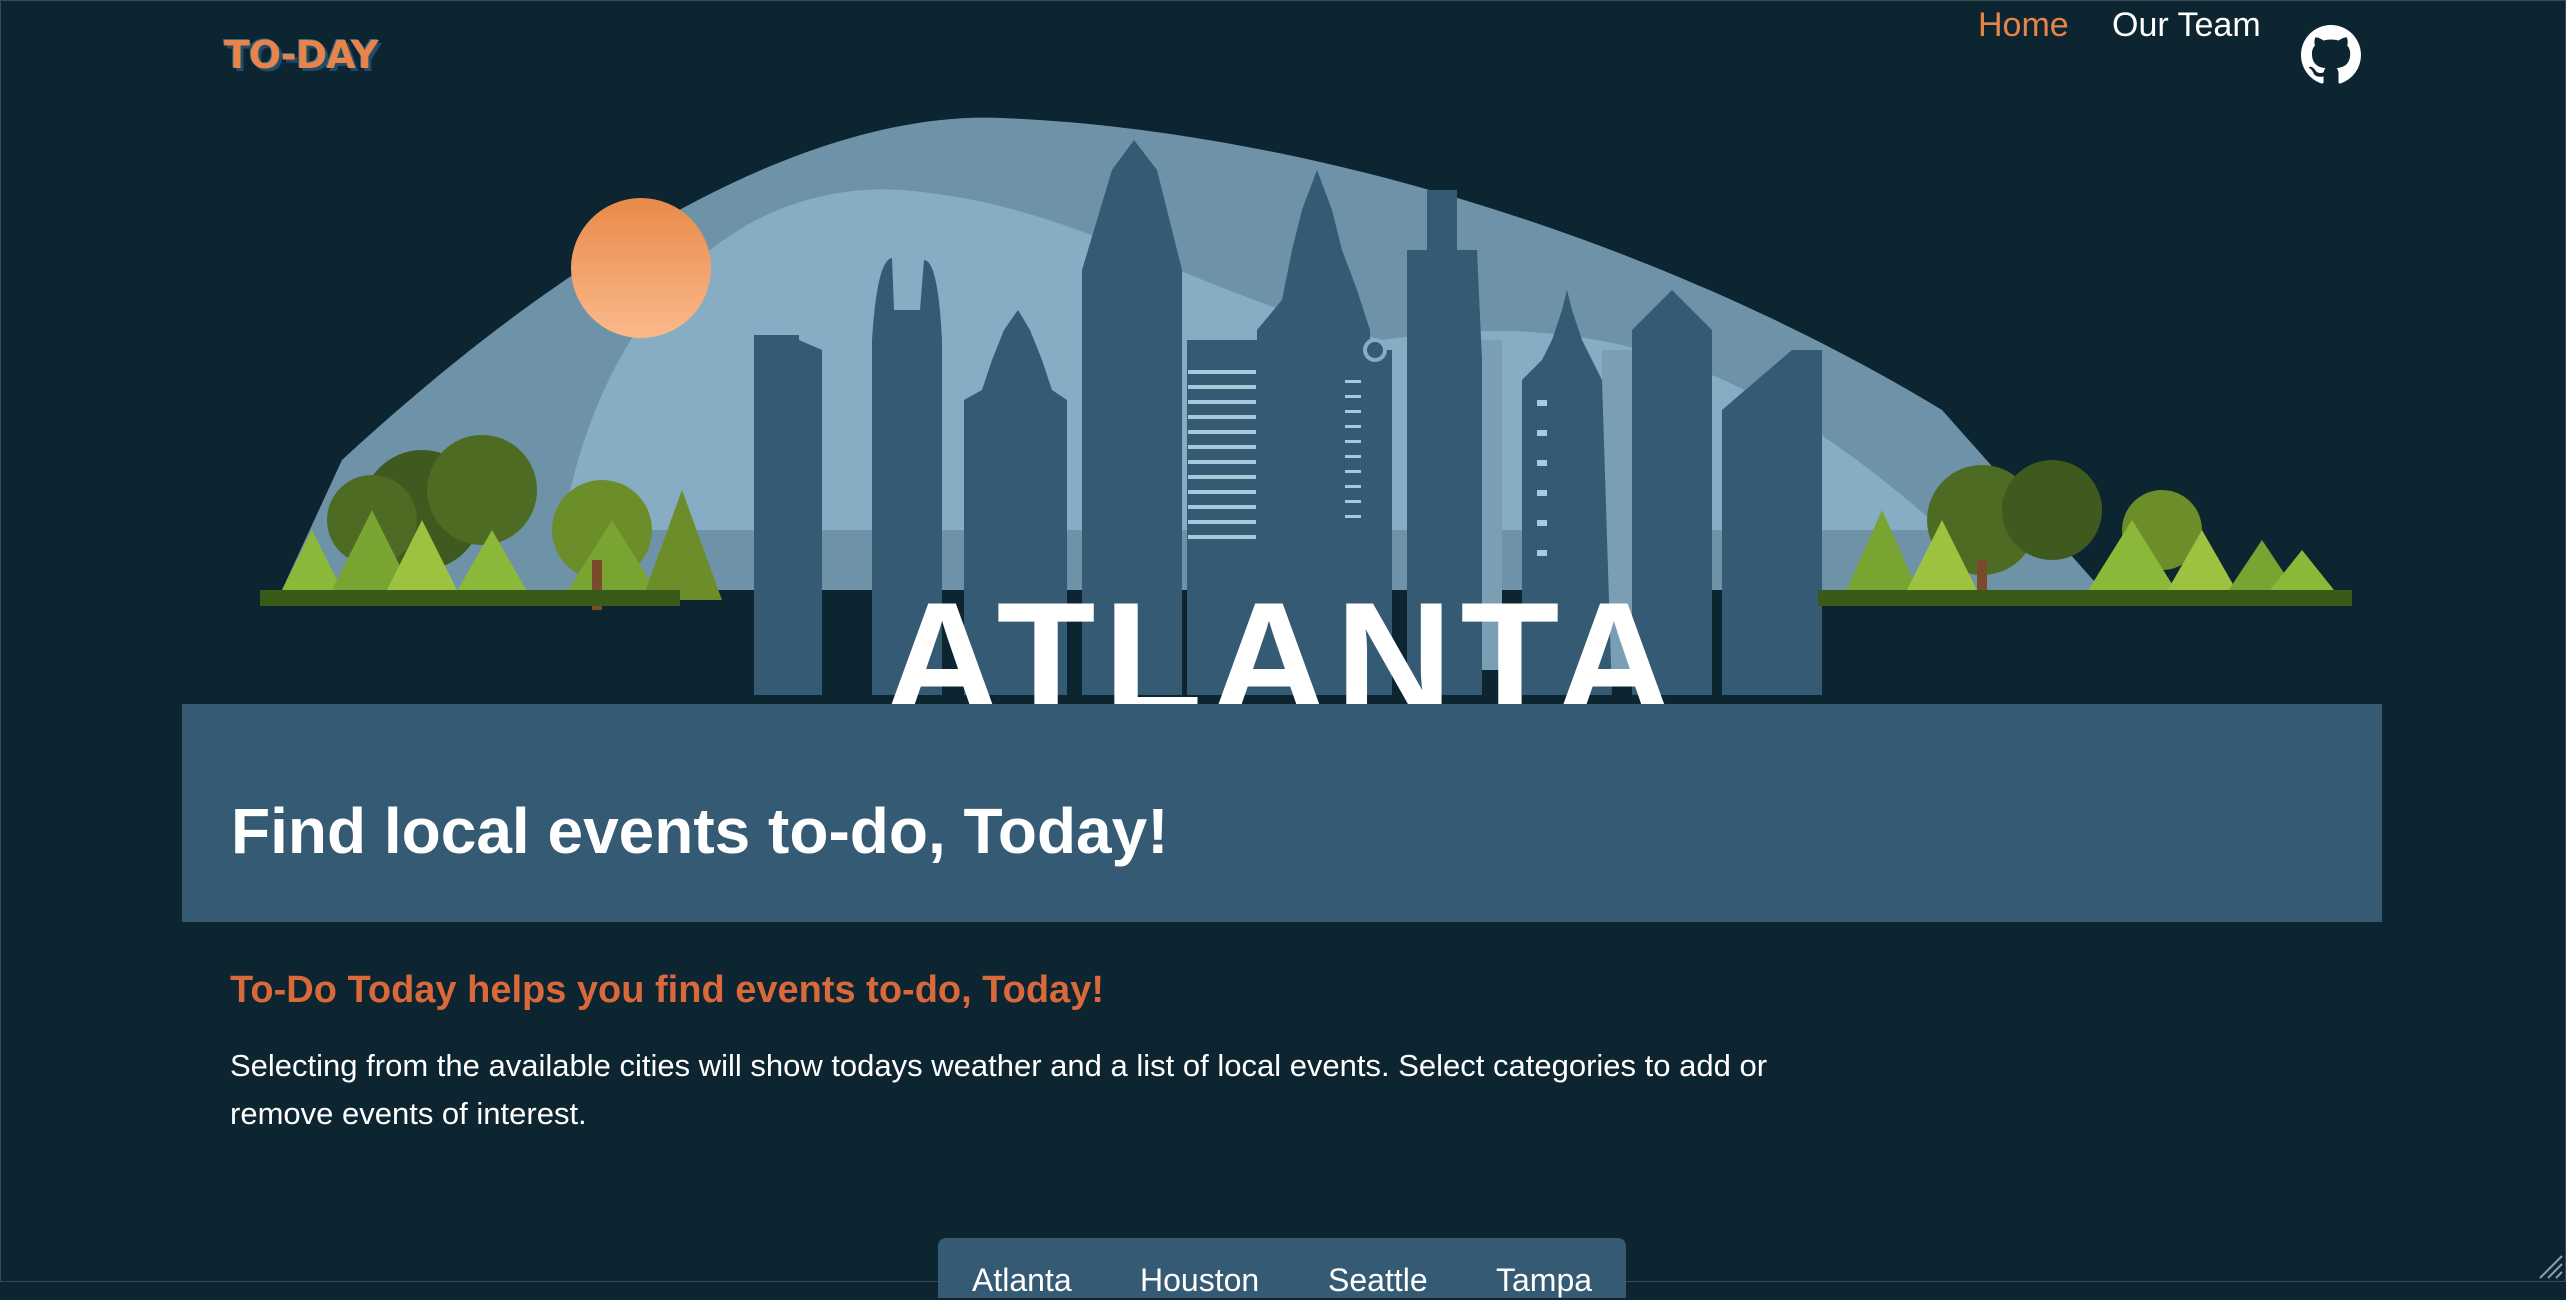 Image resolution: width=2566 pixels, height=1300 pixels. I want to click on logo-text: TO-DAY, so click(301, 55).